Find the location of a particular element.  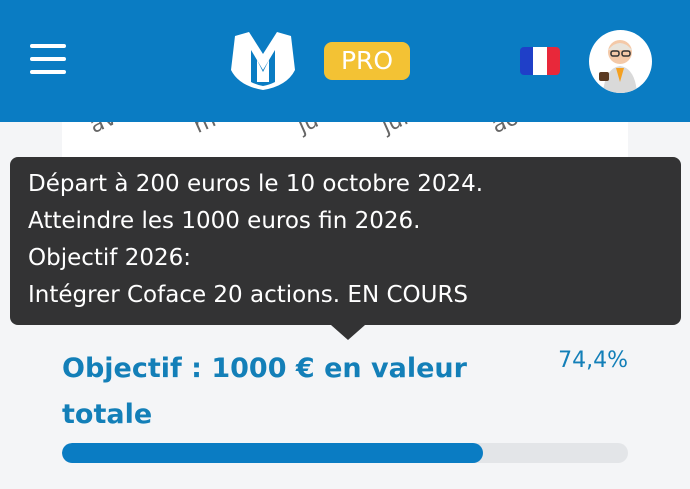

menu-icon is located at coordinates (48, 60).